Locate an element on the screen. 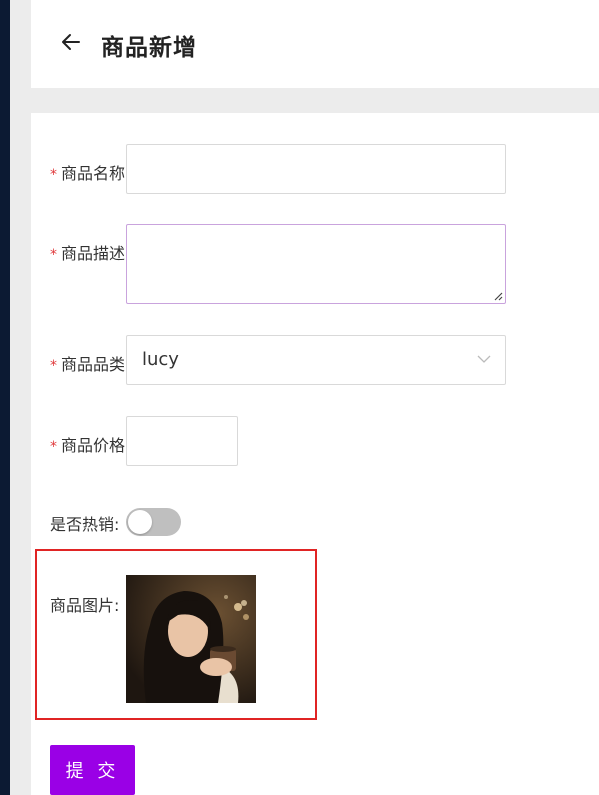 Image resolution: width=599 pixels, height=795 pixels. description-label: * 商品描述 is located at coordinates (88, 252).